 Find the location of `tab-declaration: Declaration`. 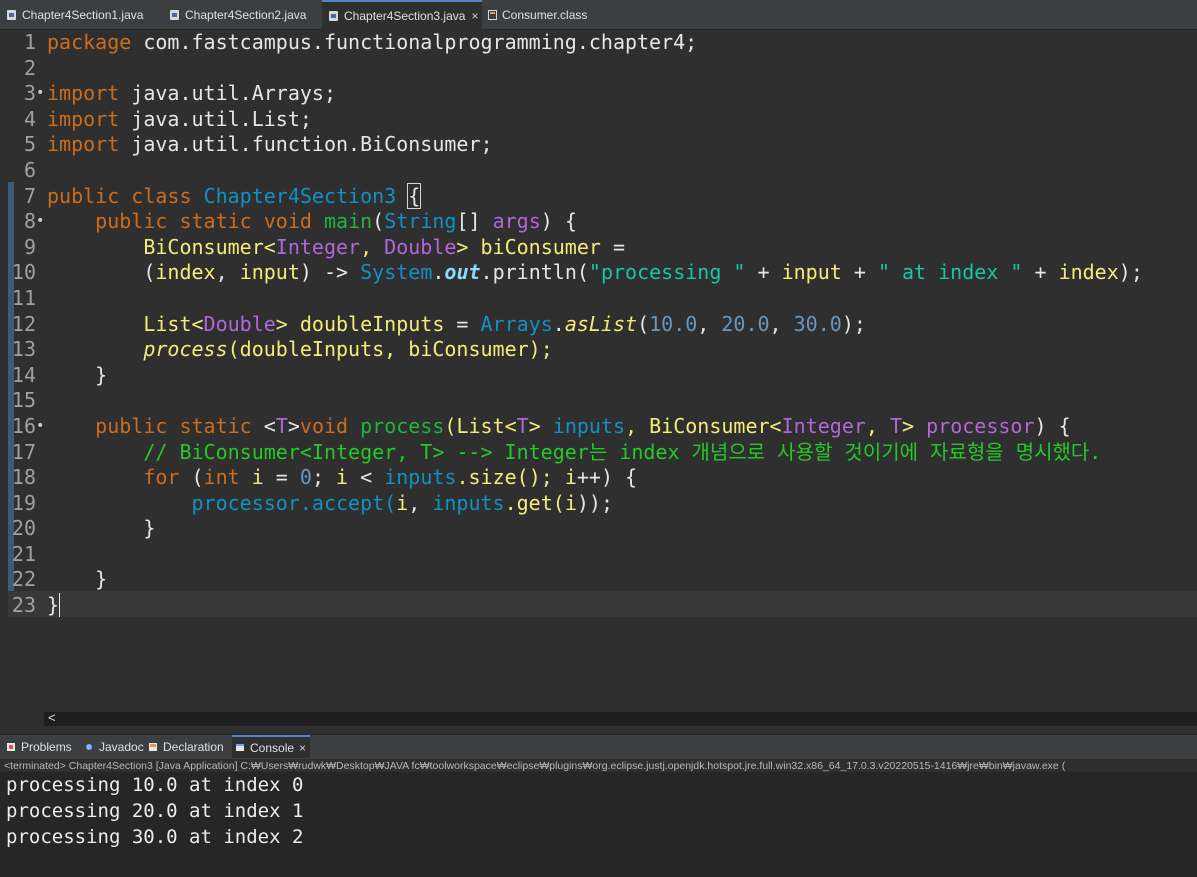

tab-declaration: Declaration is located at coordinates (186, 746).